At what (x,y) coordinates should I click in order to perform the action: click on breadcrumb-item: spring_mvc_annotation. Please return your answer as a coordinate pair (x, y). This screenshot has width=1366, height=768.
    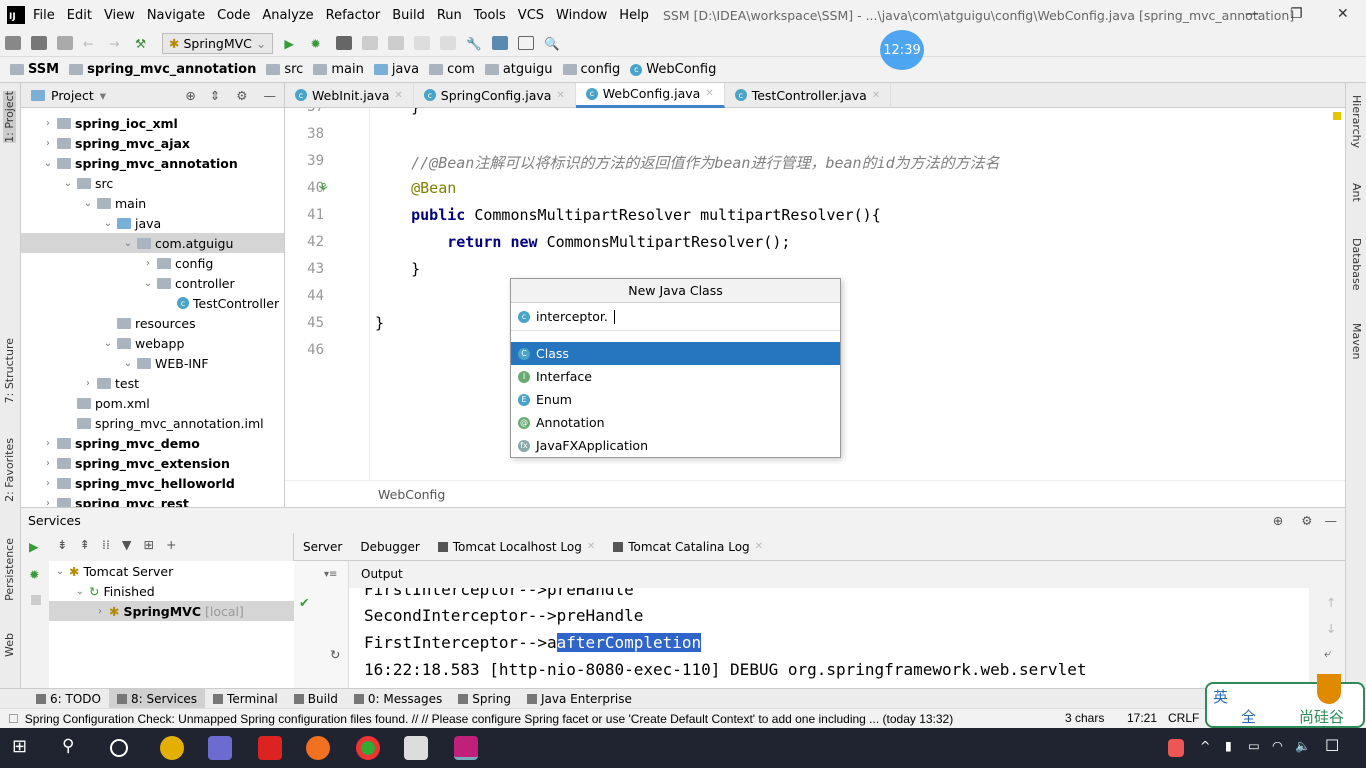
    Looking at the image, I should click on (162, 69).